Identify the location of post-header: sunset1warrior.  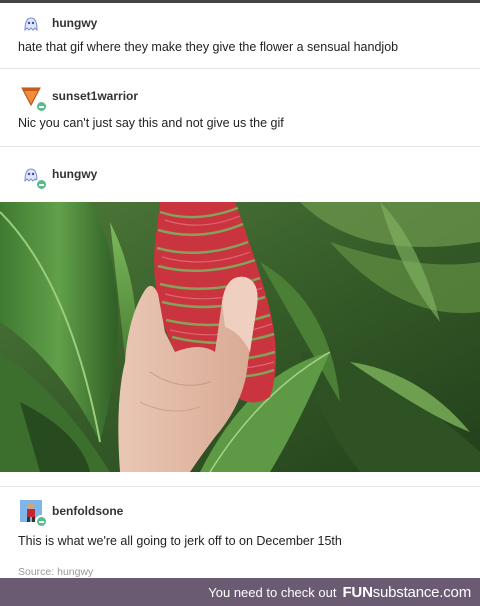
(78, 98).